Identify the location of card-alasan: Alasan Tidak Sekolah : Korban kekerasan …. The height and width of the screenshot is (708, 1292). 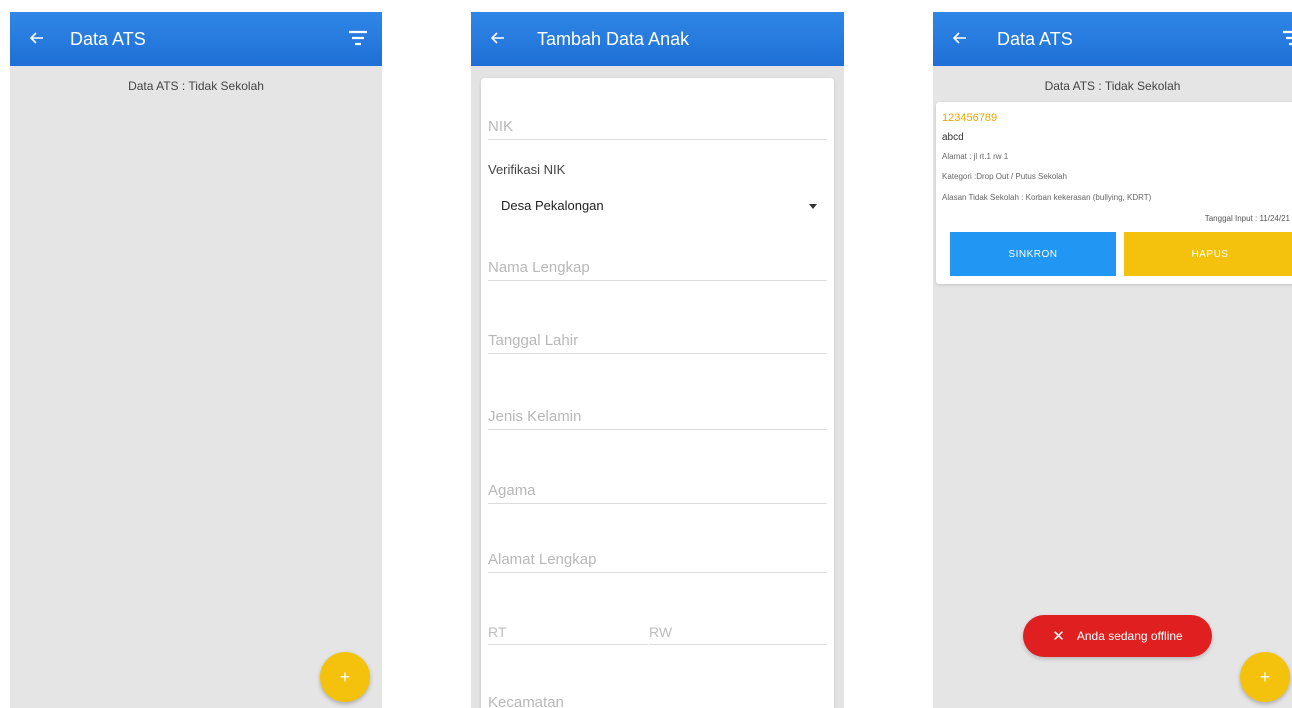
(1047, 197).